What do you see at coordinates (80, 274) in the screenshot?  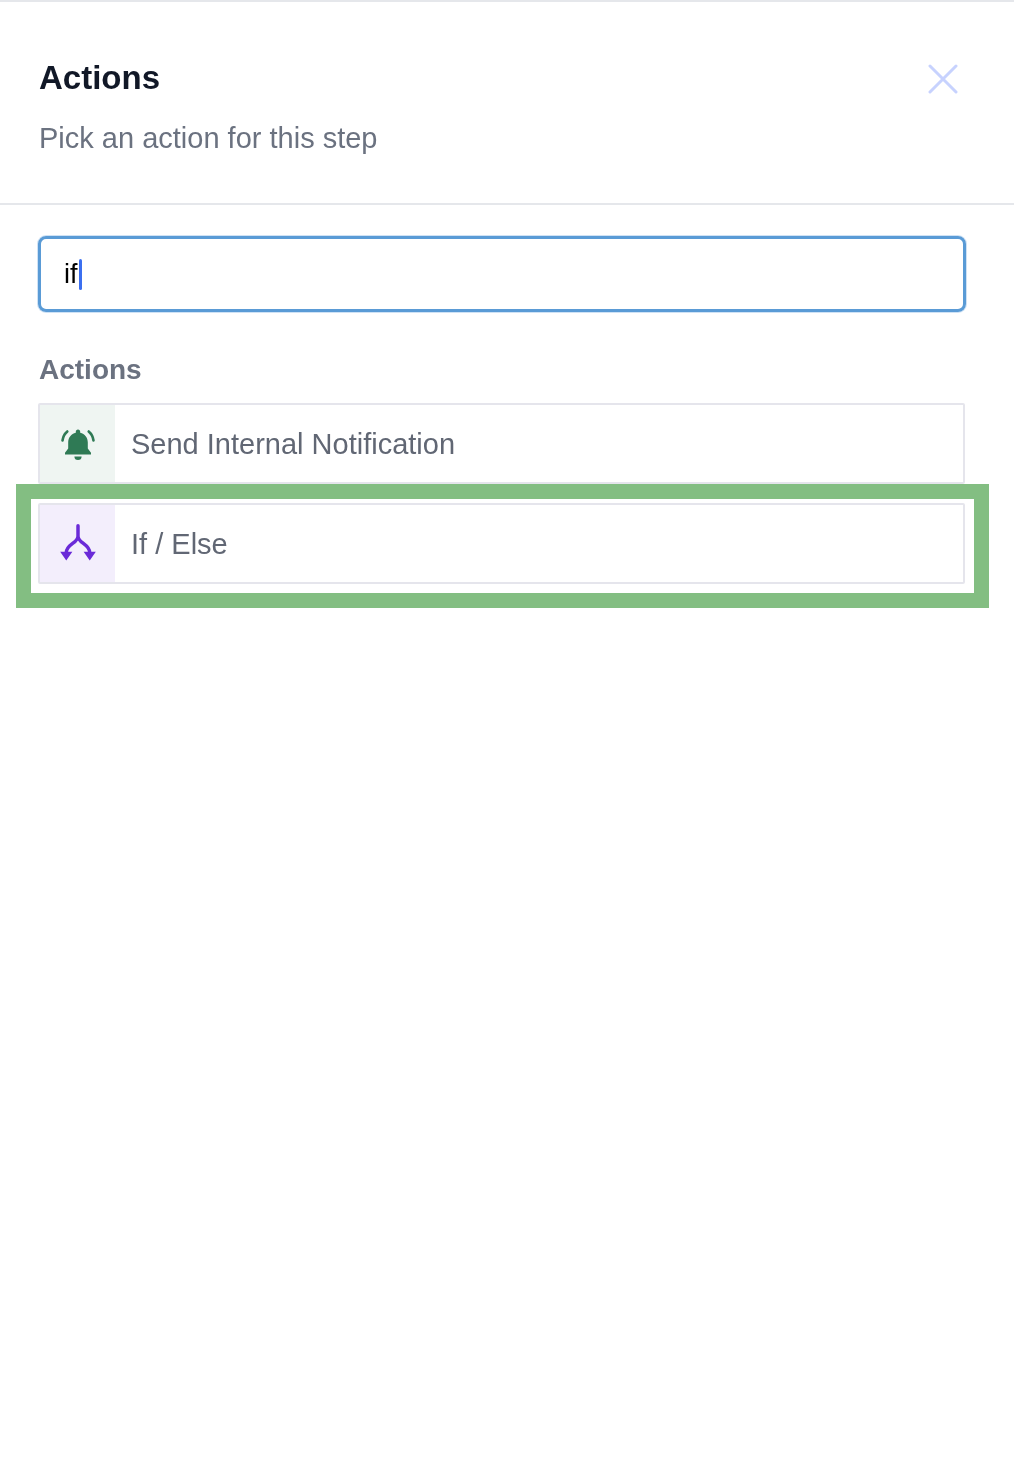 I see `text-cursor-icon` at bounding box center [80, 274].